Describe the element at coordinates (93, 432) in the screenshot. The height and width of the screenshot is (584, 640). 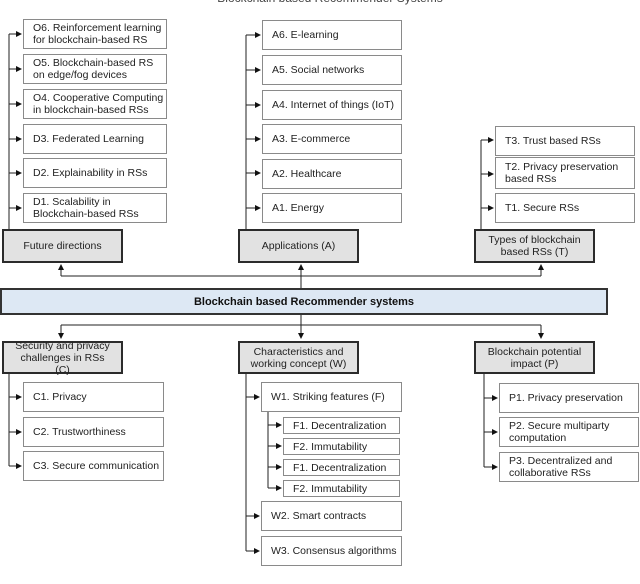
I see `security-item-c2: C2. Trustworthiness` at that location.